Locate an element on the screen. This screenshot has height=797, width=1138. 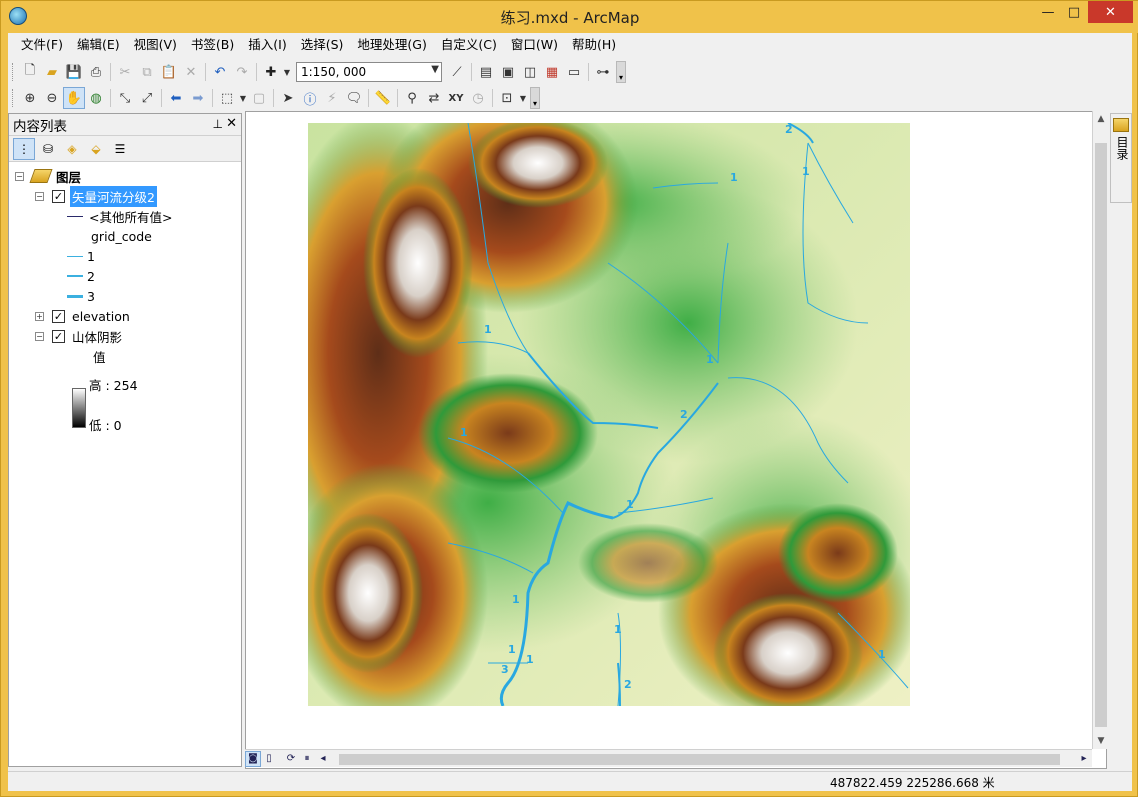
cut-icon: ✂ is located at coordinates (125, 72).